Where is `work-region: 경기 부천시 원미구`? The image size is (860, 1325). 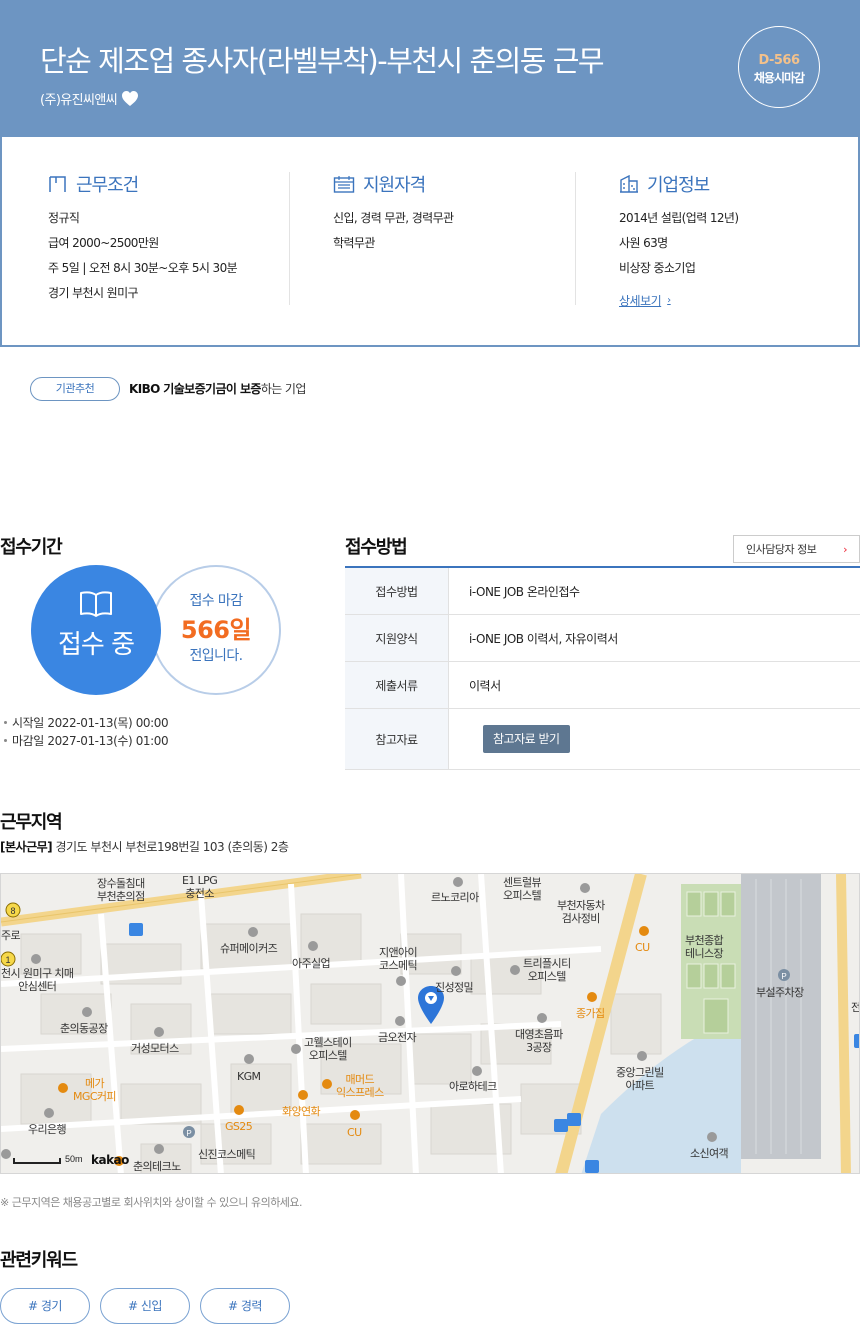 work-region: 경기 부천시 원미구 is located at coordinates (93, 293).